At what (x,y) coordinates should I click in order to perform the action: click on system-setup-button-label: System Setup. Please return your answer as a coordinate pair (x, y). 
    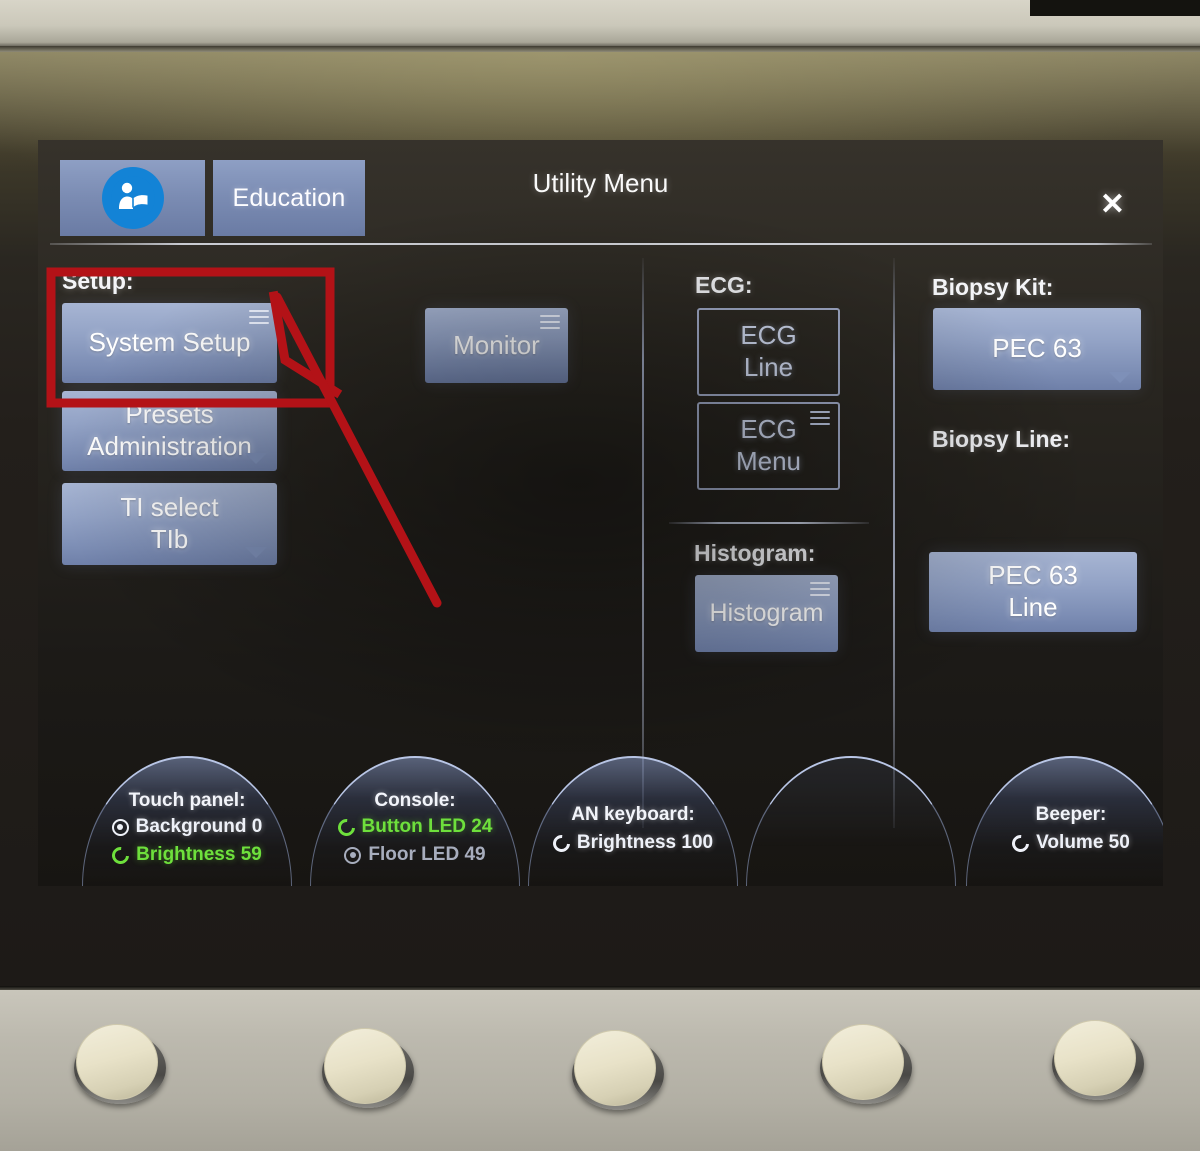
    Looking at the image, I should click on (169, 342).